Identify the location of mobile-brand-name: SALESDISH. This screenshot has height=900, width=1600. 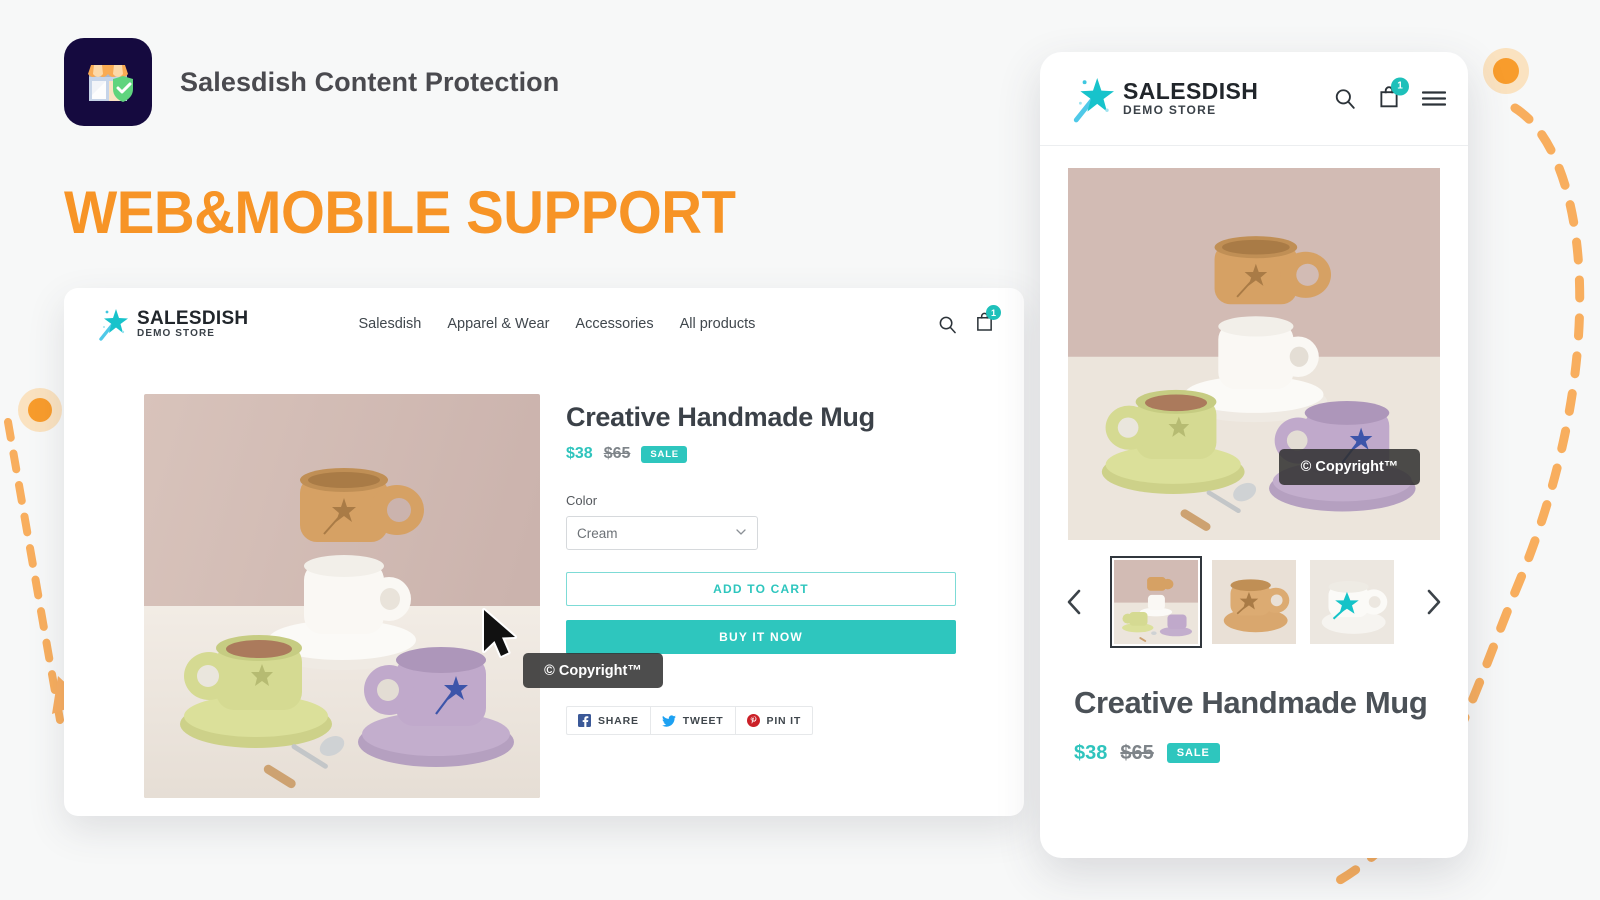
(1191, 91).